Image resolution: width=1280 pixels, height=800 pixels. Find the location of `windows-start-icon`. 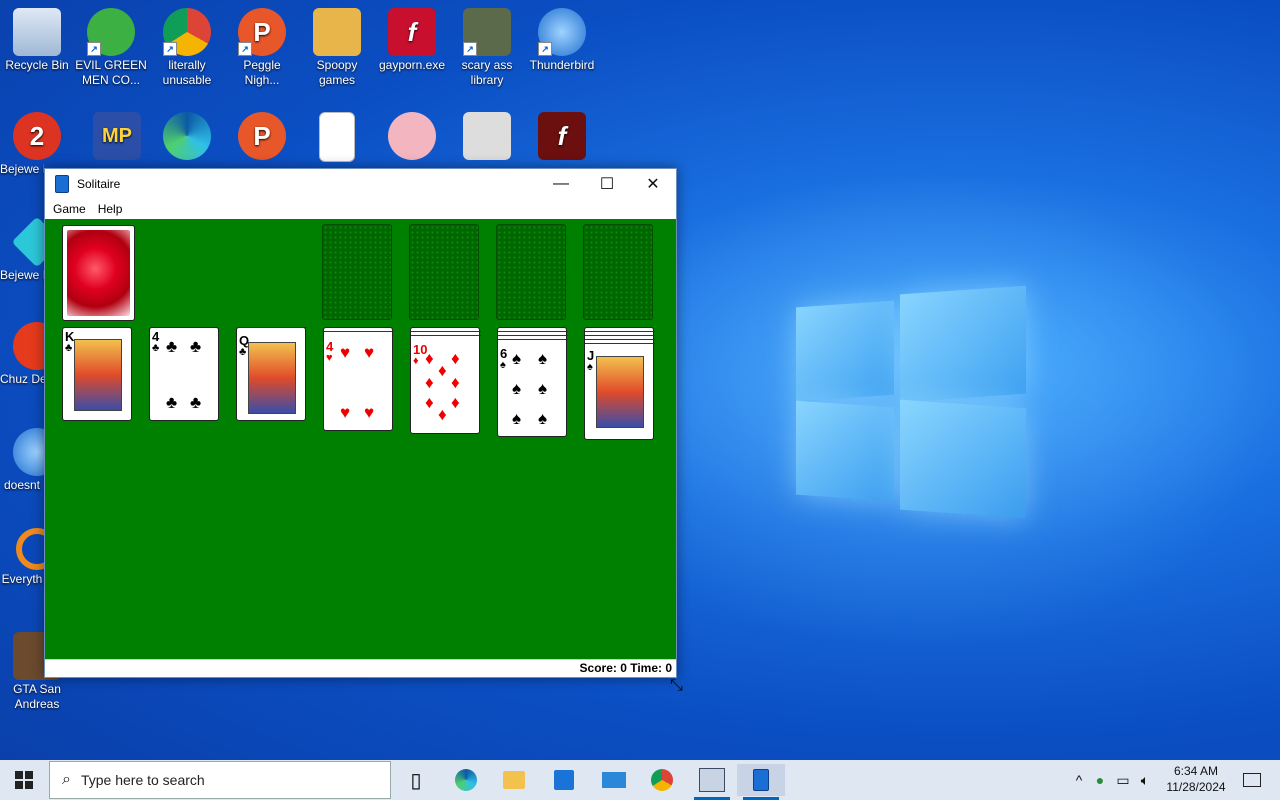

windows-start-icon is located at coordinates (24, 780).